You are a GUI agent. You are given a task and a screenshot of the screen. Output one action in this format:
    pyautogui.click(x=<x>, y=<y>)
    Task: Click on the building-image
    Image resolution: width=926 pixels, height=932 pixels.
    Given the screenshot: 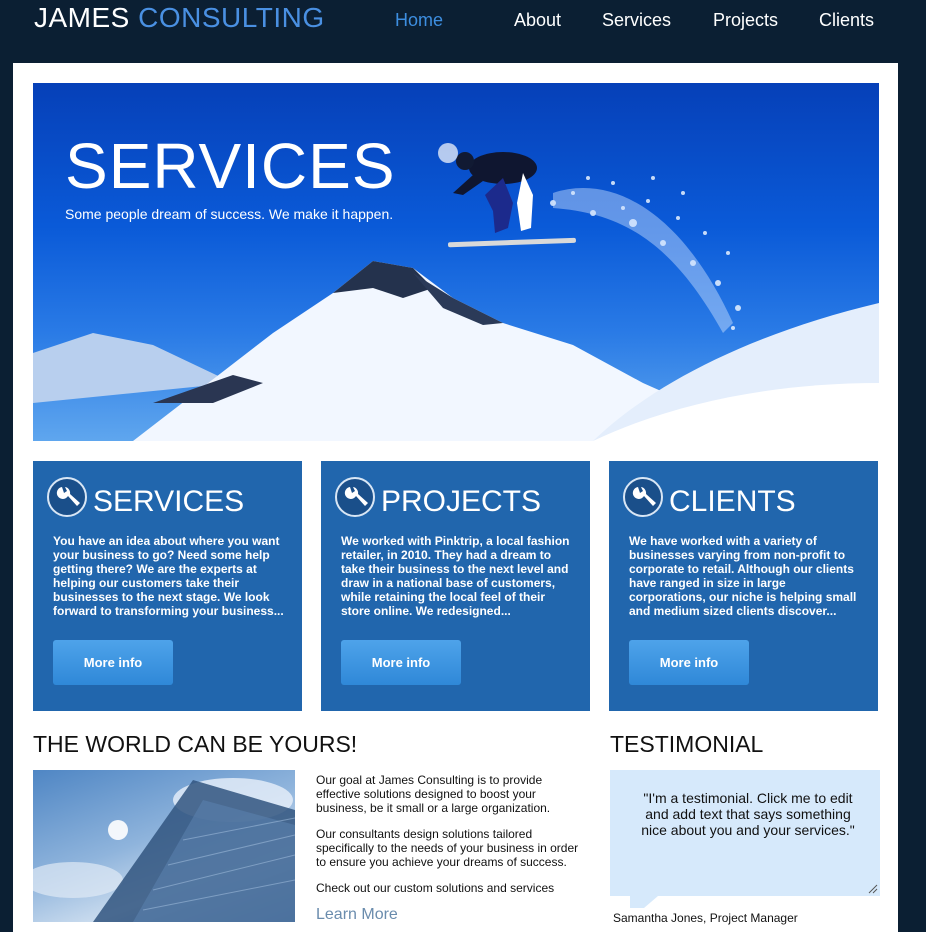 What is the action you would take?
    pyautogui.click(x=164, y=846)
    